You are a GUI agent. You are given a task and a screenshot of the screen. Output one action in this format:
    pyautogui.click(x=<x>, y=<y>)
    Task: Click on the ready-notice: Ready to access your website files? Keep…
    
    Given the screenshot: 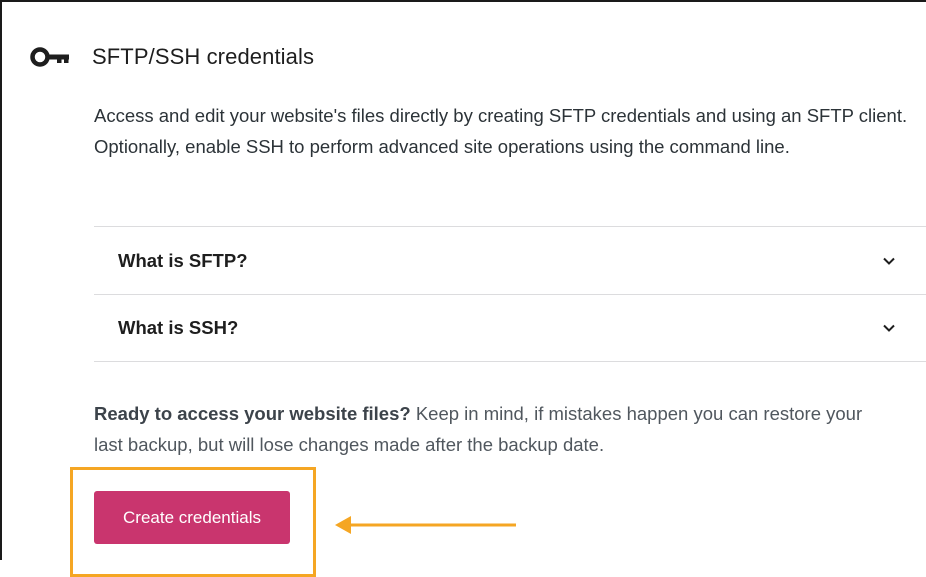 What is the action you would take?
    pyautogui.click(x=494, y=429)
    